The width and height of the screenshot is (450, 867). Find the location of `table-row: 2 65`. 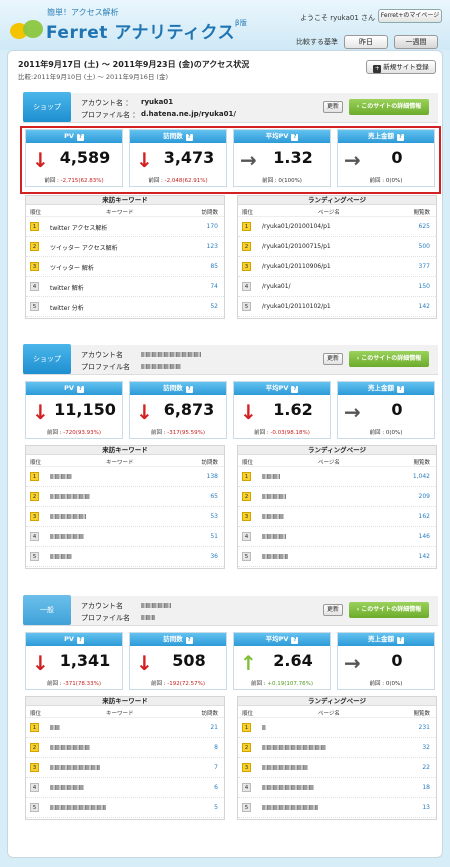

table-row: 2 65 is located at coordinates (125, 497).